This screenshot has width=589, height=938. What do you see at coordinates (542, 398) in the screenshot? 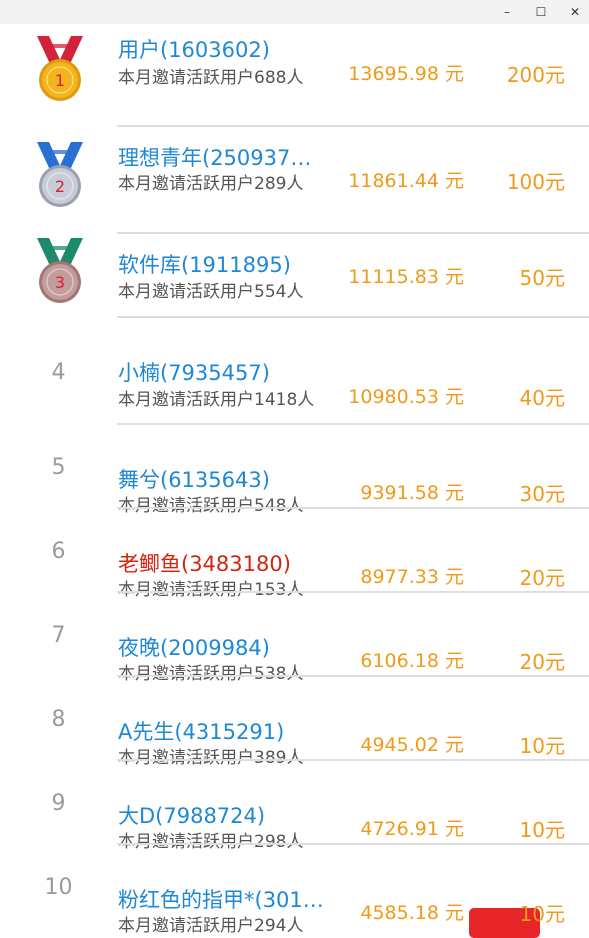
I see `reward-amount: 40元` at bounding box center [542, 398].